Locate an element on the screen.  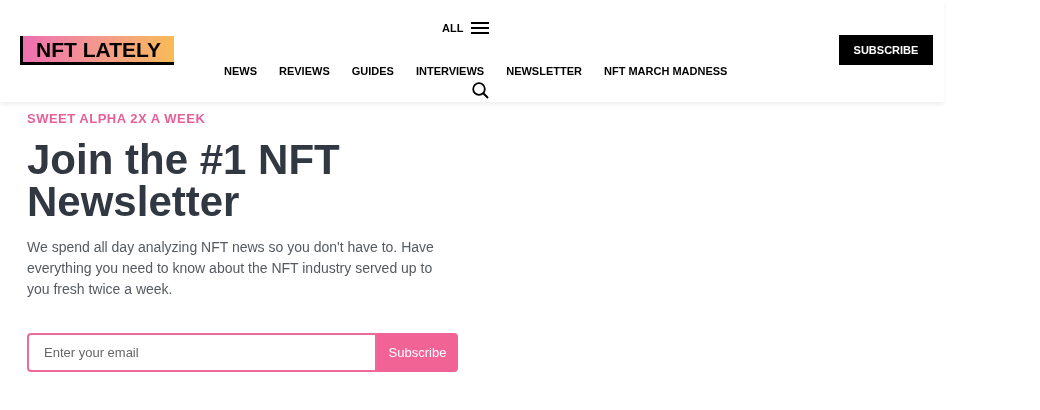
nav-link: NEWS is located at coordinates (240, 71).